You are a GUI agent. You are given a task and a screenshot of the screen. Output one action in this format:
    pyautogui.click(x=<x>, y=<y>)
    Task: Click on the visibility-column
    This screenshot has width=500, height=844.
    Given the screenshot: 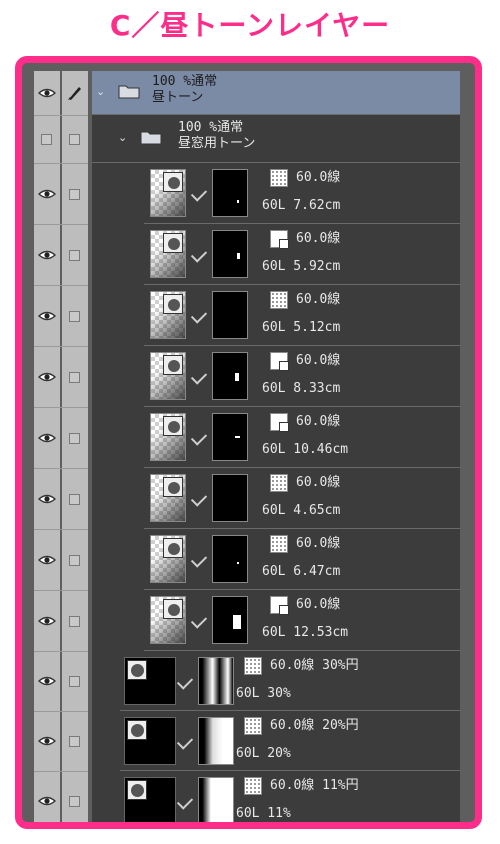 What is the action you would take?
    pyautogui.click(x=47, y=446)
    